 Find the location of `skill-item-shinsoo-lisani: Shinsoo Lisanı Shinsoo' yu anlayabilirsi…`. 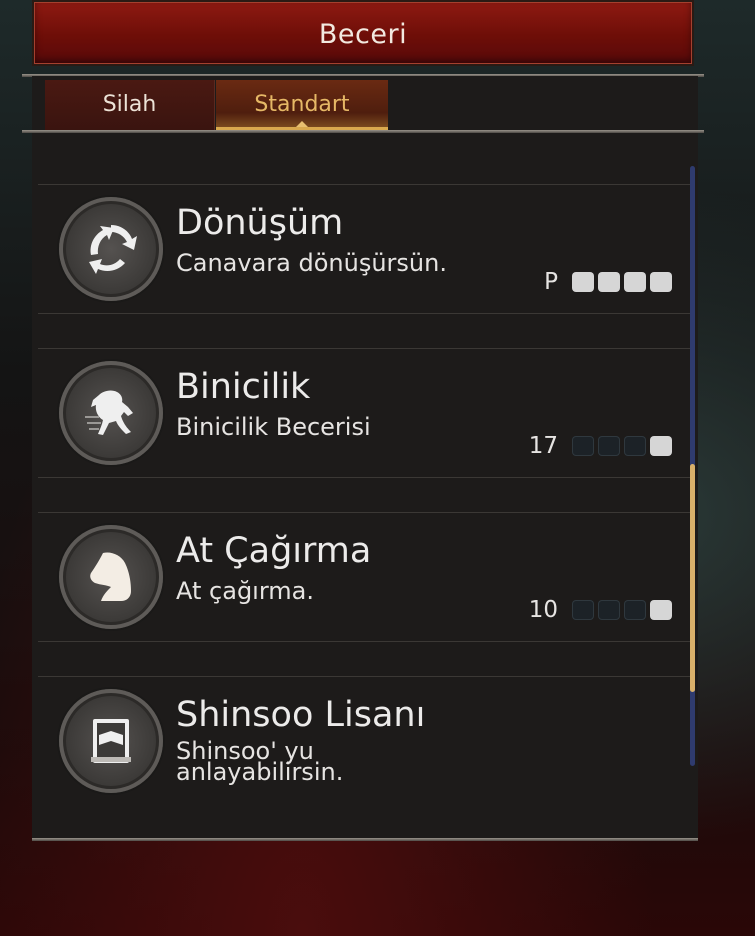

skill-item-shinsoo-lisani: Shinsoo Lisanı Shinsoo' yu anlayabilirsi… is located at coordinates (364, 741).